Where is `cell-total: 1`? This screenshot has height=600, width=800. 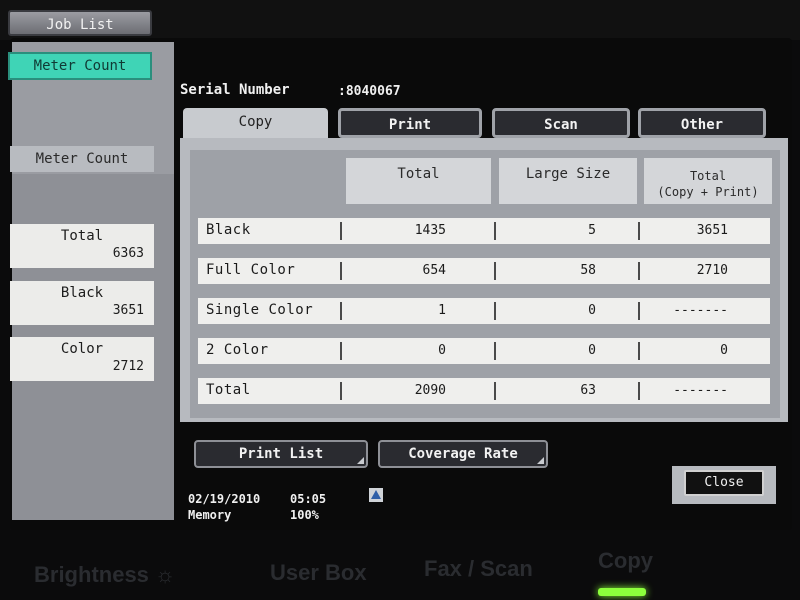
cell-total: 1 is located at coordinates (442, 310).